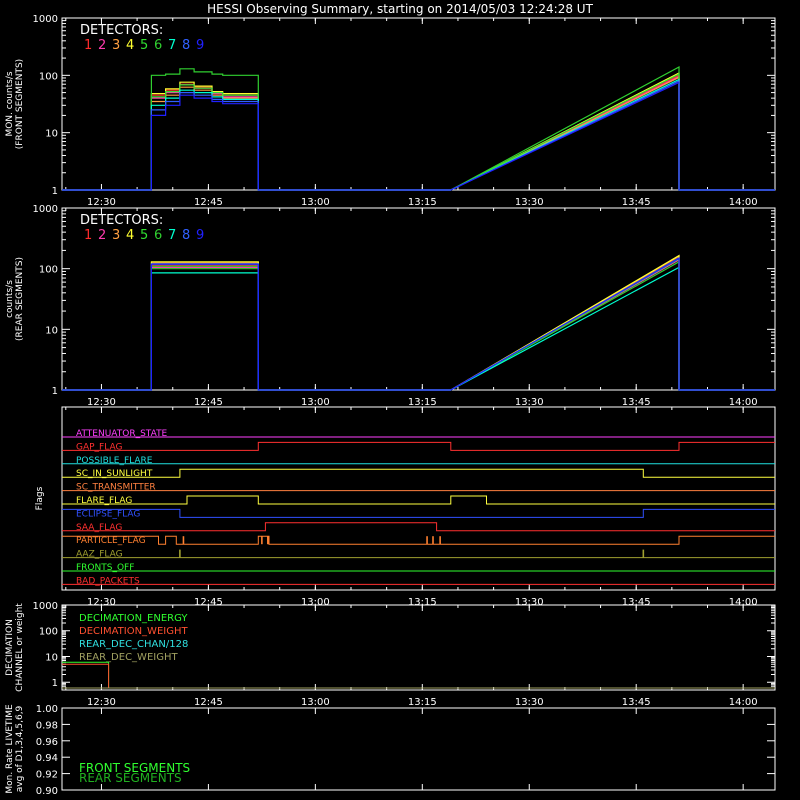 The width and height of the screenshot is (800, 800). What do you see at coordinates (55, 683) in the screenshot?
I see `dec-y-tick-label-0: 1` at bounding box center [55, 683].